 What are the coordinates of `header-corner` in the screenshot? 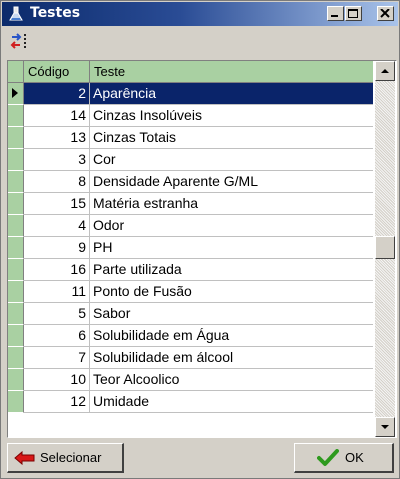 It's located at (16, 72).